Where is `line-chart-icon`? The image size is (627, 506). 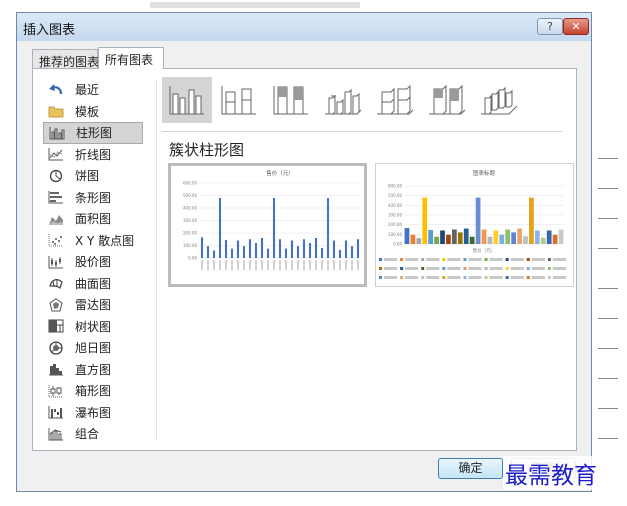 line-chart-icon is located at coordinates (56, 154).